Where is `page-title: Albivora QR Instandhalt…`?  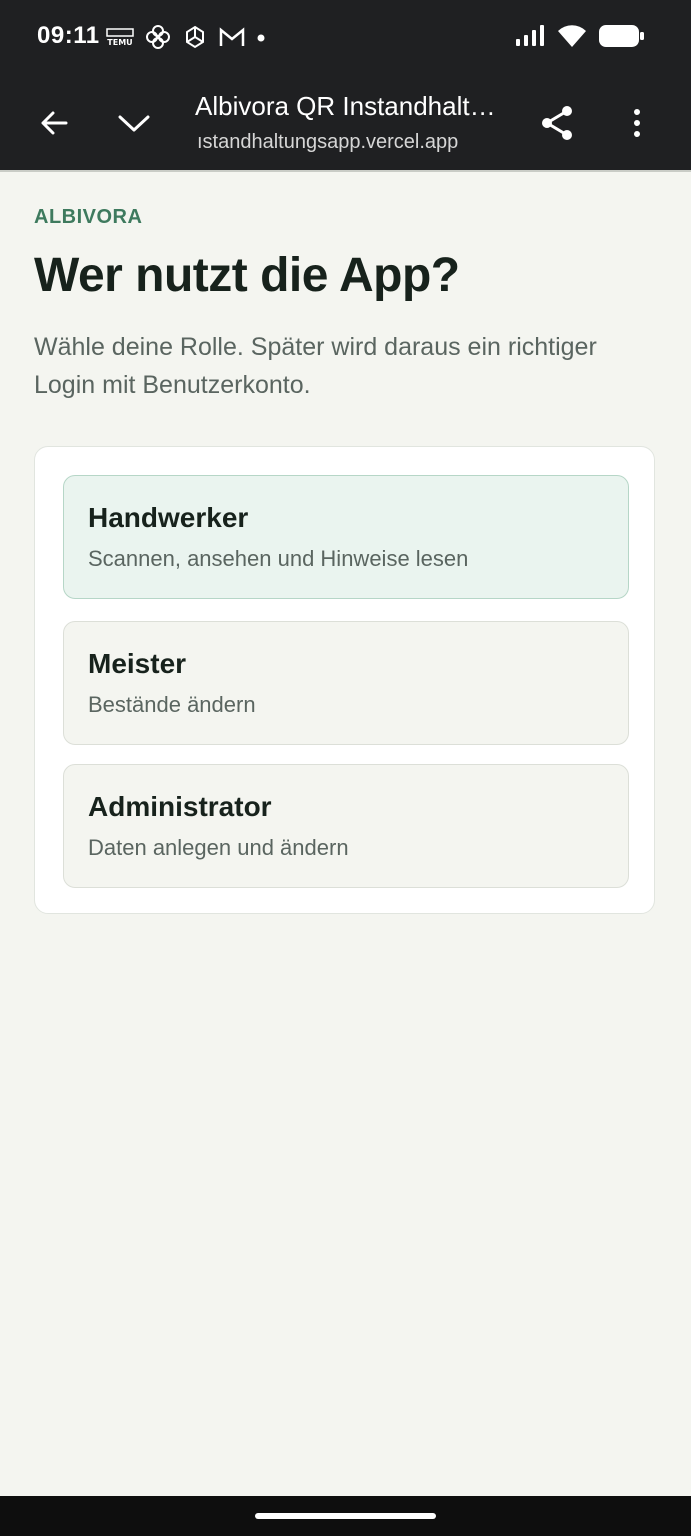 page-title: Albivora QR Instandhalt… is located at coordinates (345, 106).